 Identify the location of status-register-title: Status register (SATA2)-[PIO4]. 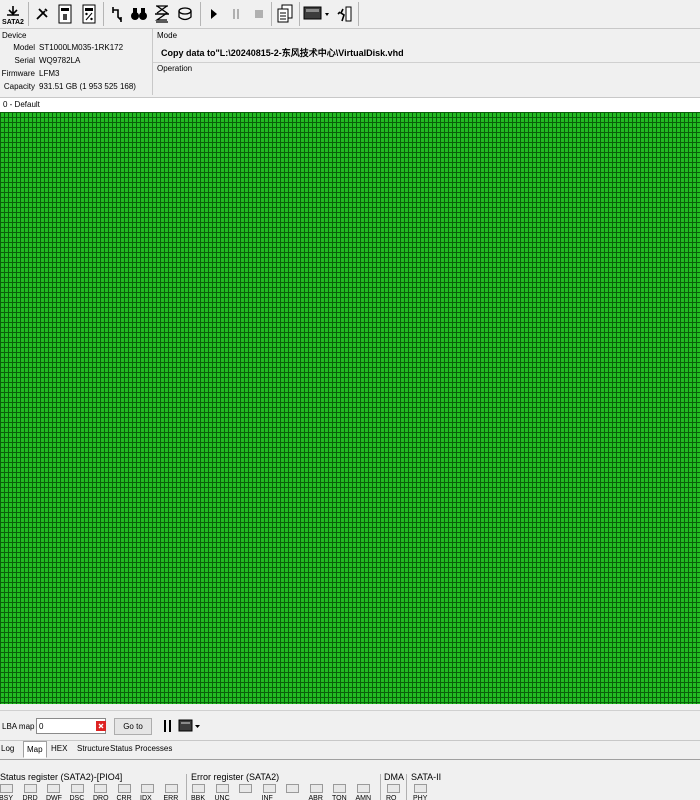
(61, 777).